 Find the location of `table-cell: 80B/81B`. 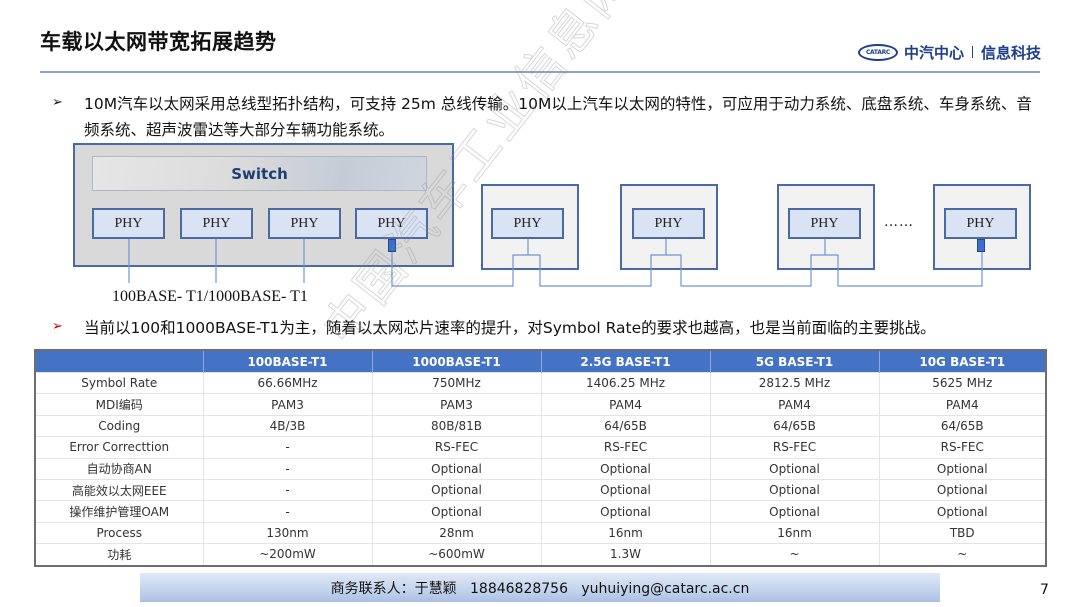

table-cell: 80B/81B is located at coordinates (456, 425).